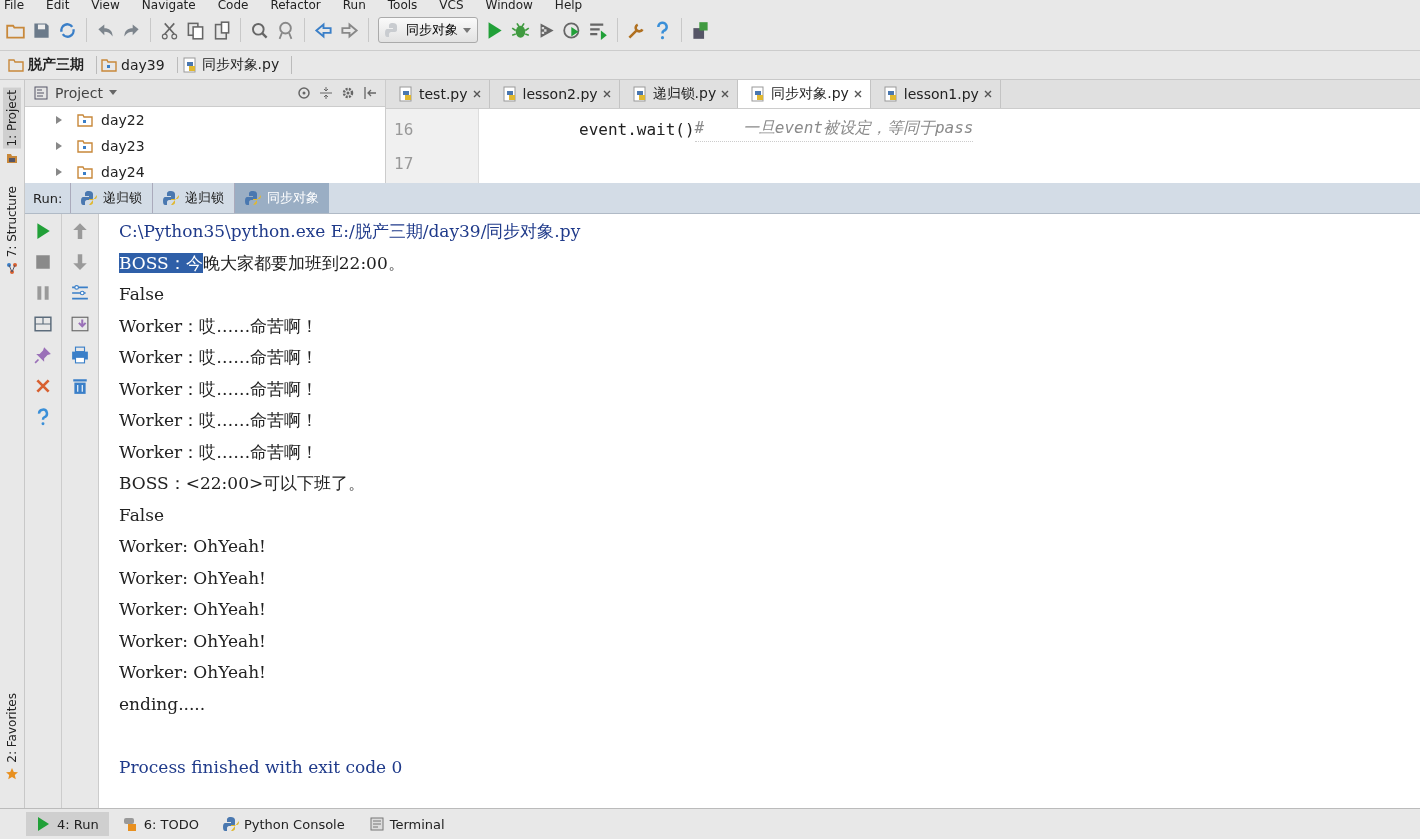  Describe the element at coordinates (509, 5) in the screenshot. I see `menu-item: Window` at that location.